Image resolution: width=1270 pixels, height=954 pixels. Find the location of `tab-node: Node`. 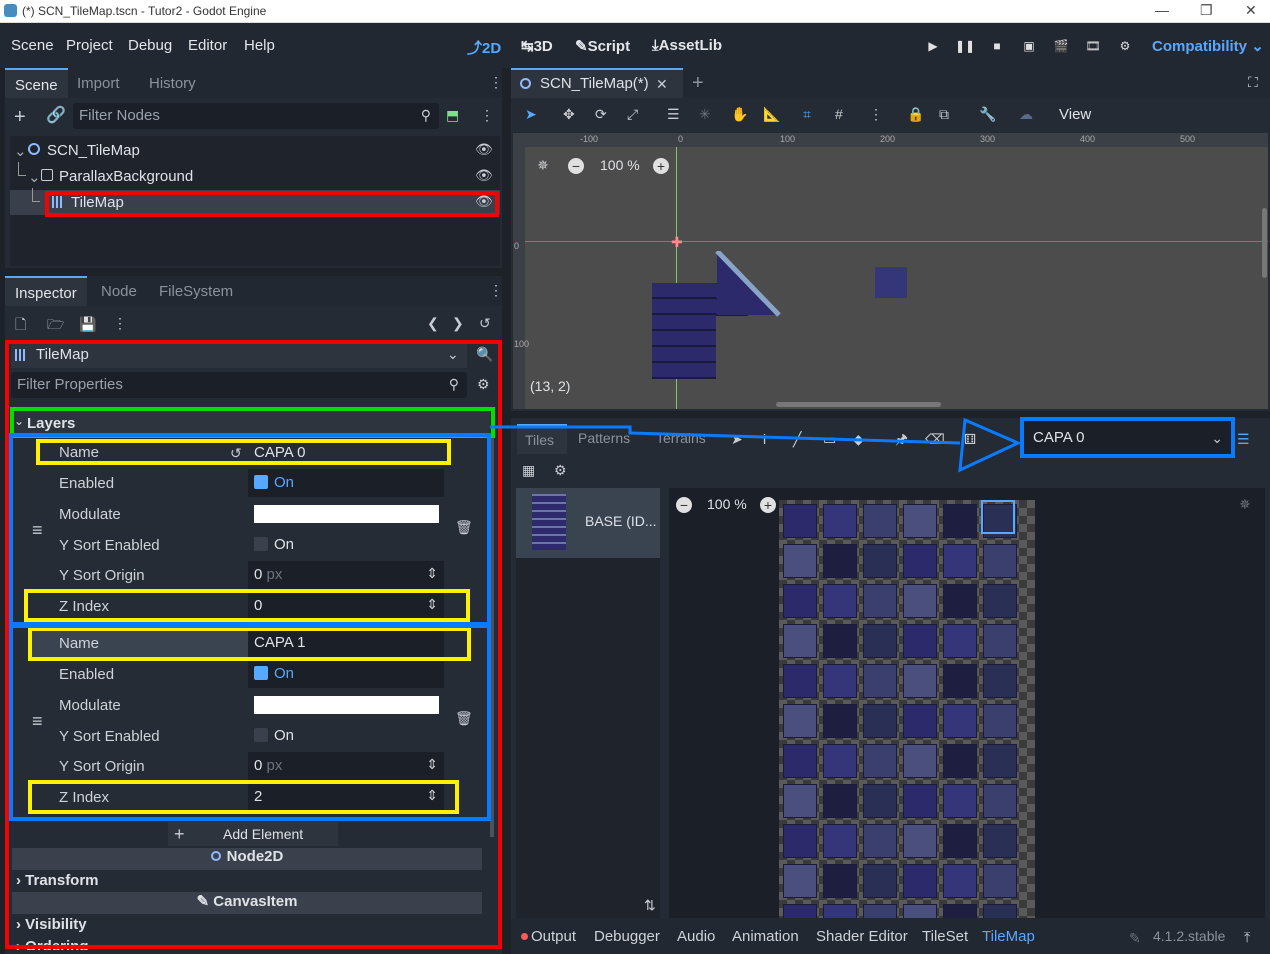

tab-node: Node is located at coordinates (119, 291).